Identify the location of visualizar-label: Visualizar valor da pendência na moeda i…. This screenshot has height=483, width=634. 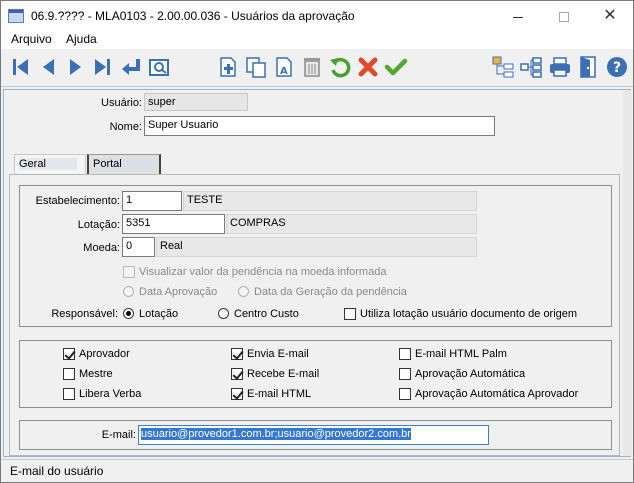
(263, 272).